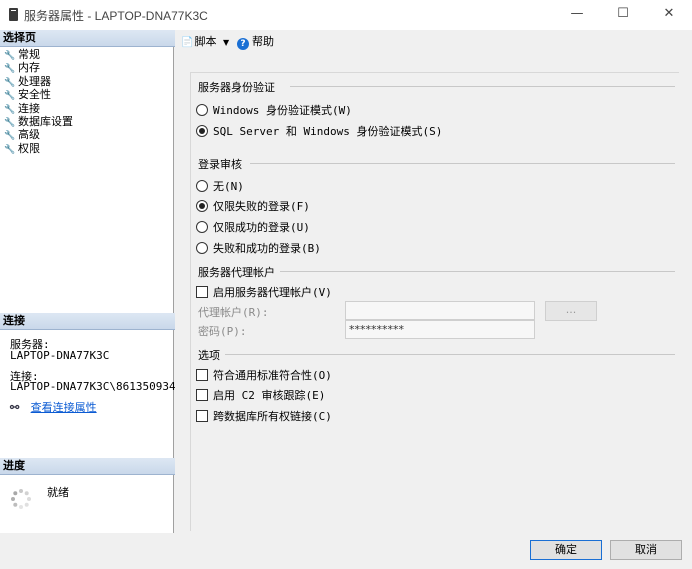  I want to click on audit-both-label: 失败和成功的登录(B), so click(267, 248).